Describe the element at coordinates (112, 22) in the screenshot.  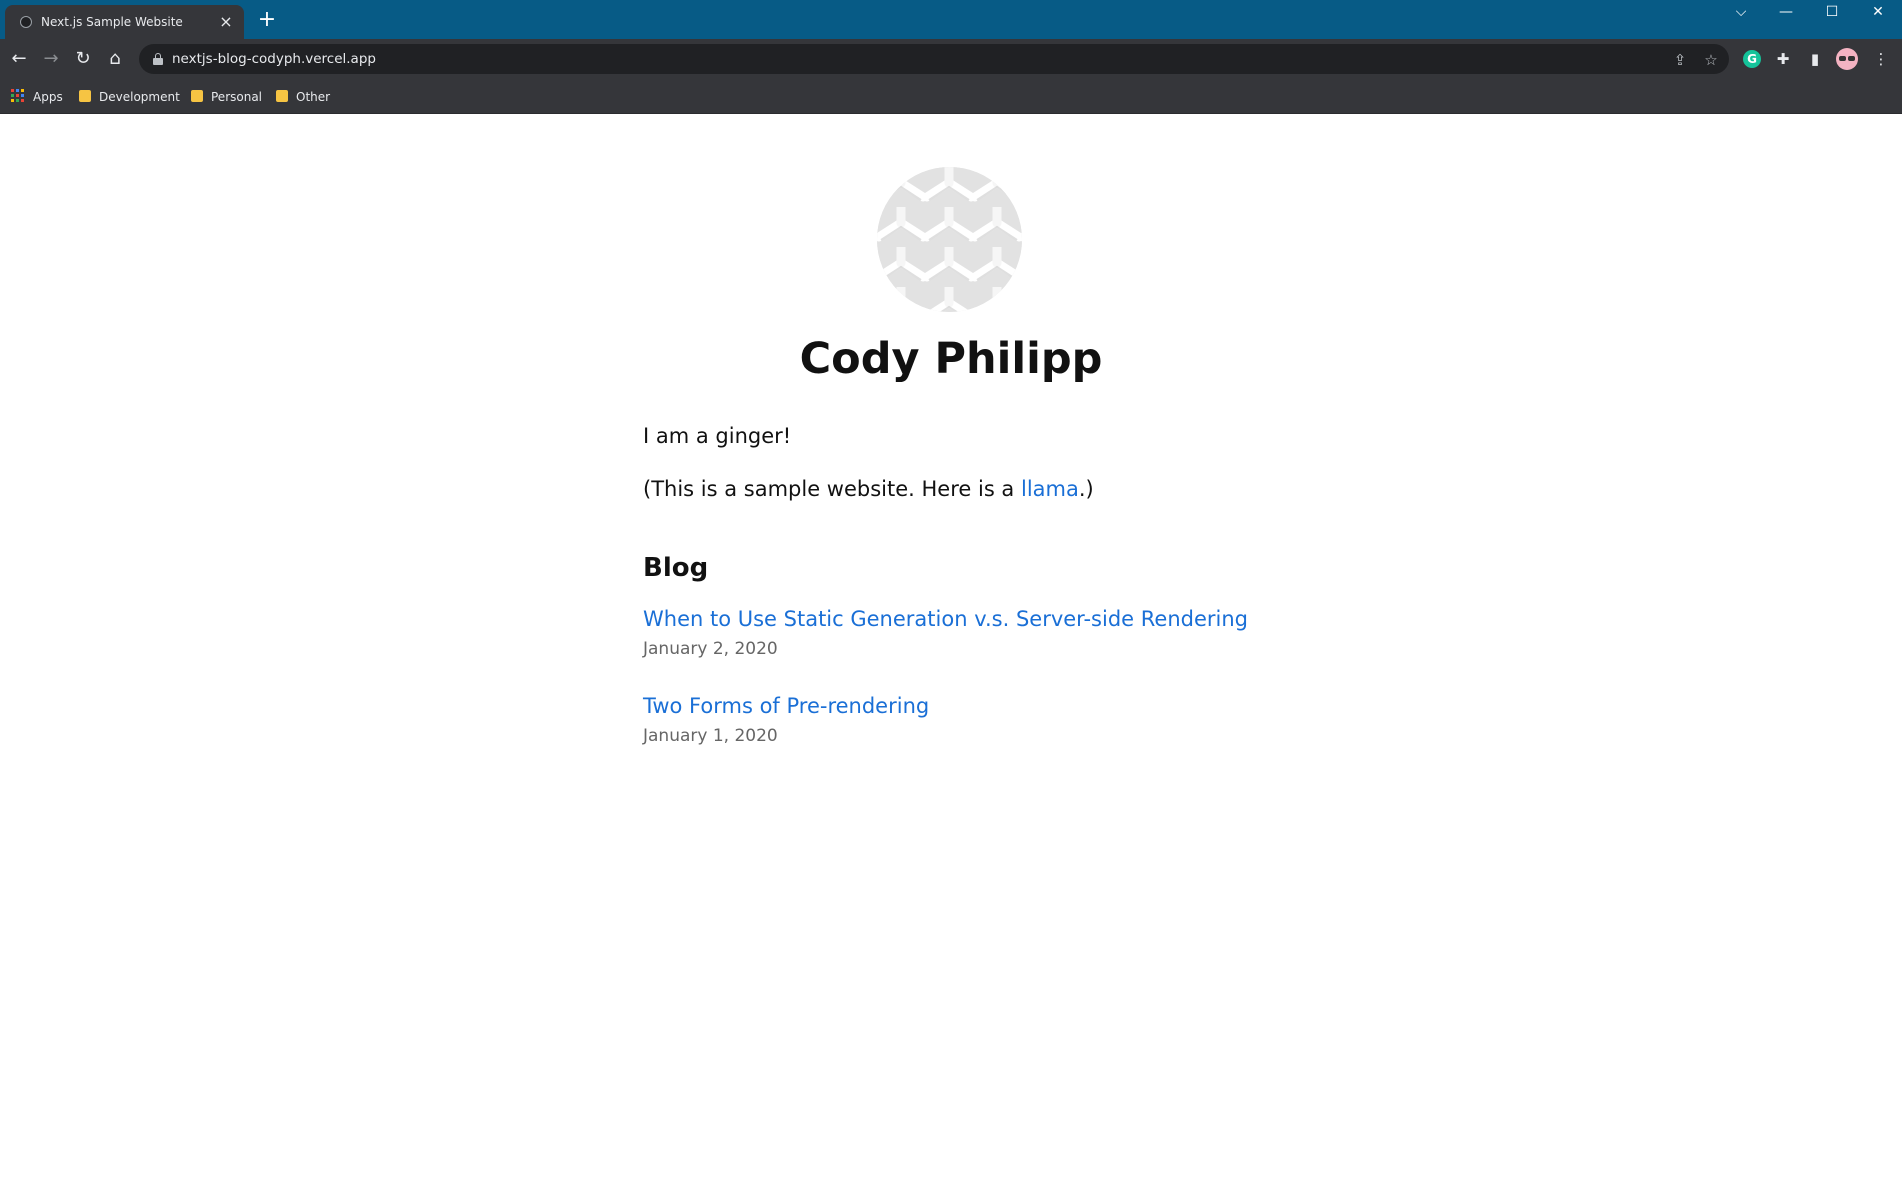
I see `tab-title: Next.js Sample Website` at that location.